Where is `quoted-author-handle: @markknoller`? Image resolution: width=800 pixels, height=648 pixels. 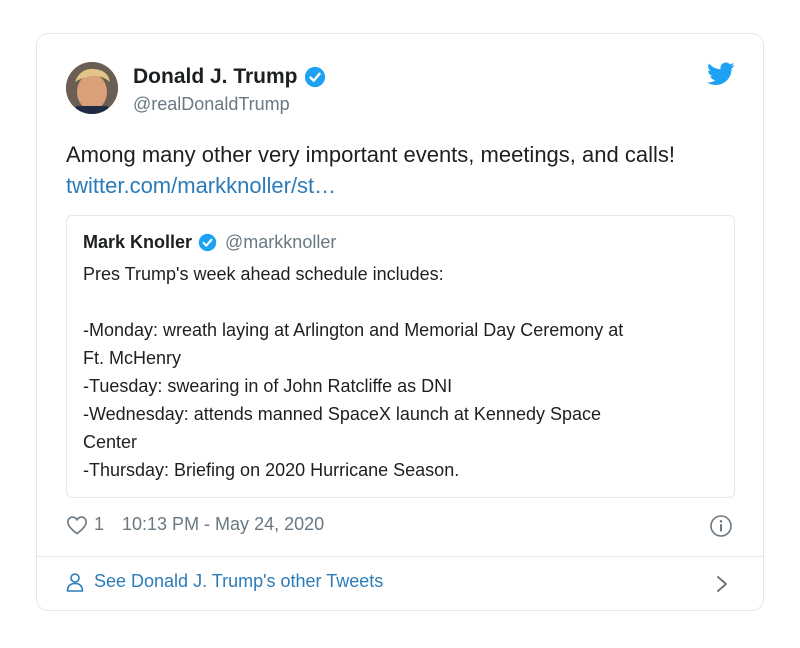 quoted-author-handle: @markknoller is located at coordinates (281, 242).